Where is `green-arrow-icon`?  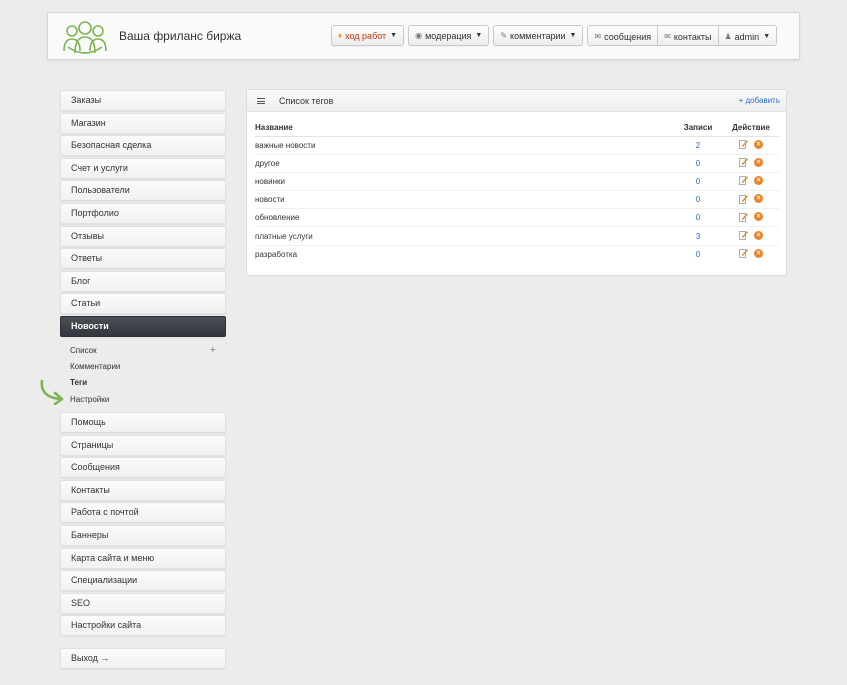
green-arrow-icon is located at coordinates (52, 392).